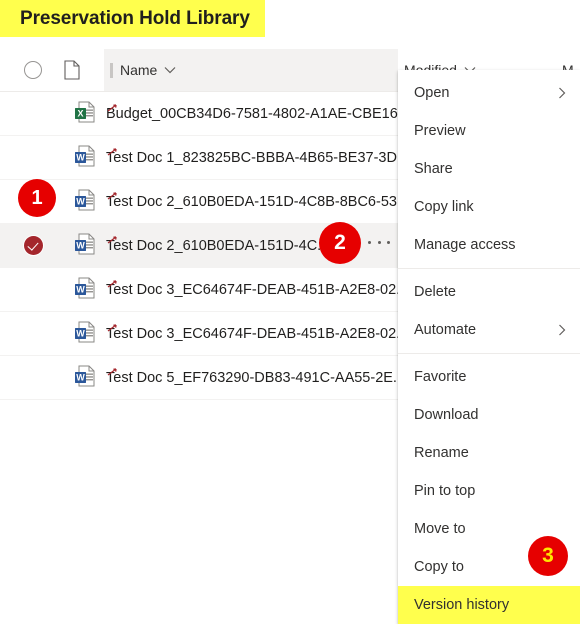 The height and width of the screenshot is (624, 580). Describe the element at coordinates (446, 415) in the screenshot. I see `menu-item-label: Download` at that location.